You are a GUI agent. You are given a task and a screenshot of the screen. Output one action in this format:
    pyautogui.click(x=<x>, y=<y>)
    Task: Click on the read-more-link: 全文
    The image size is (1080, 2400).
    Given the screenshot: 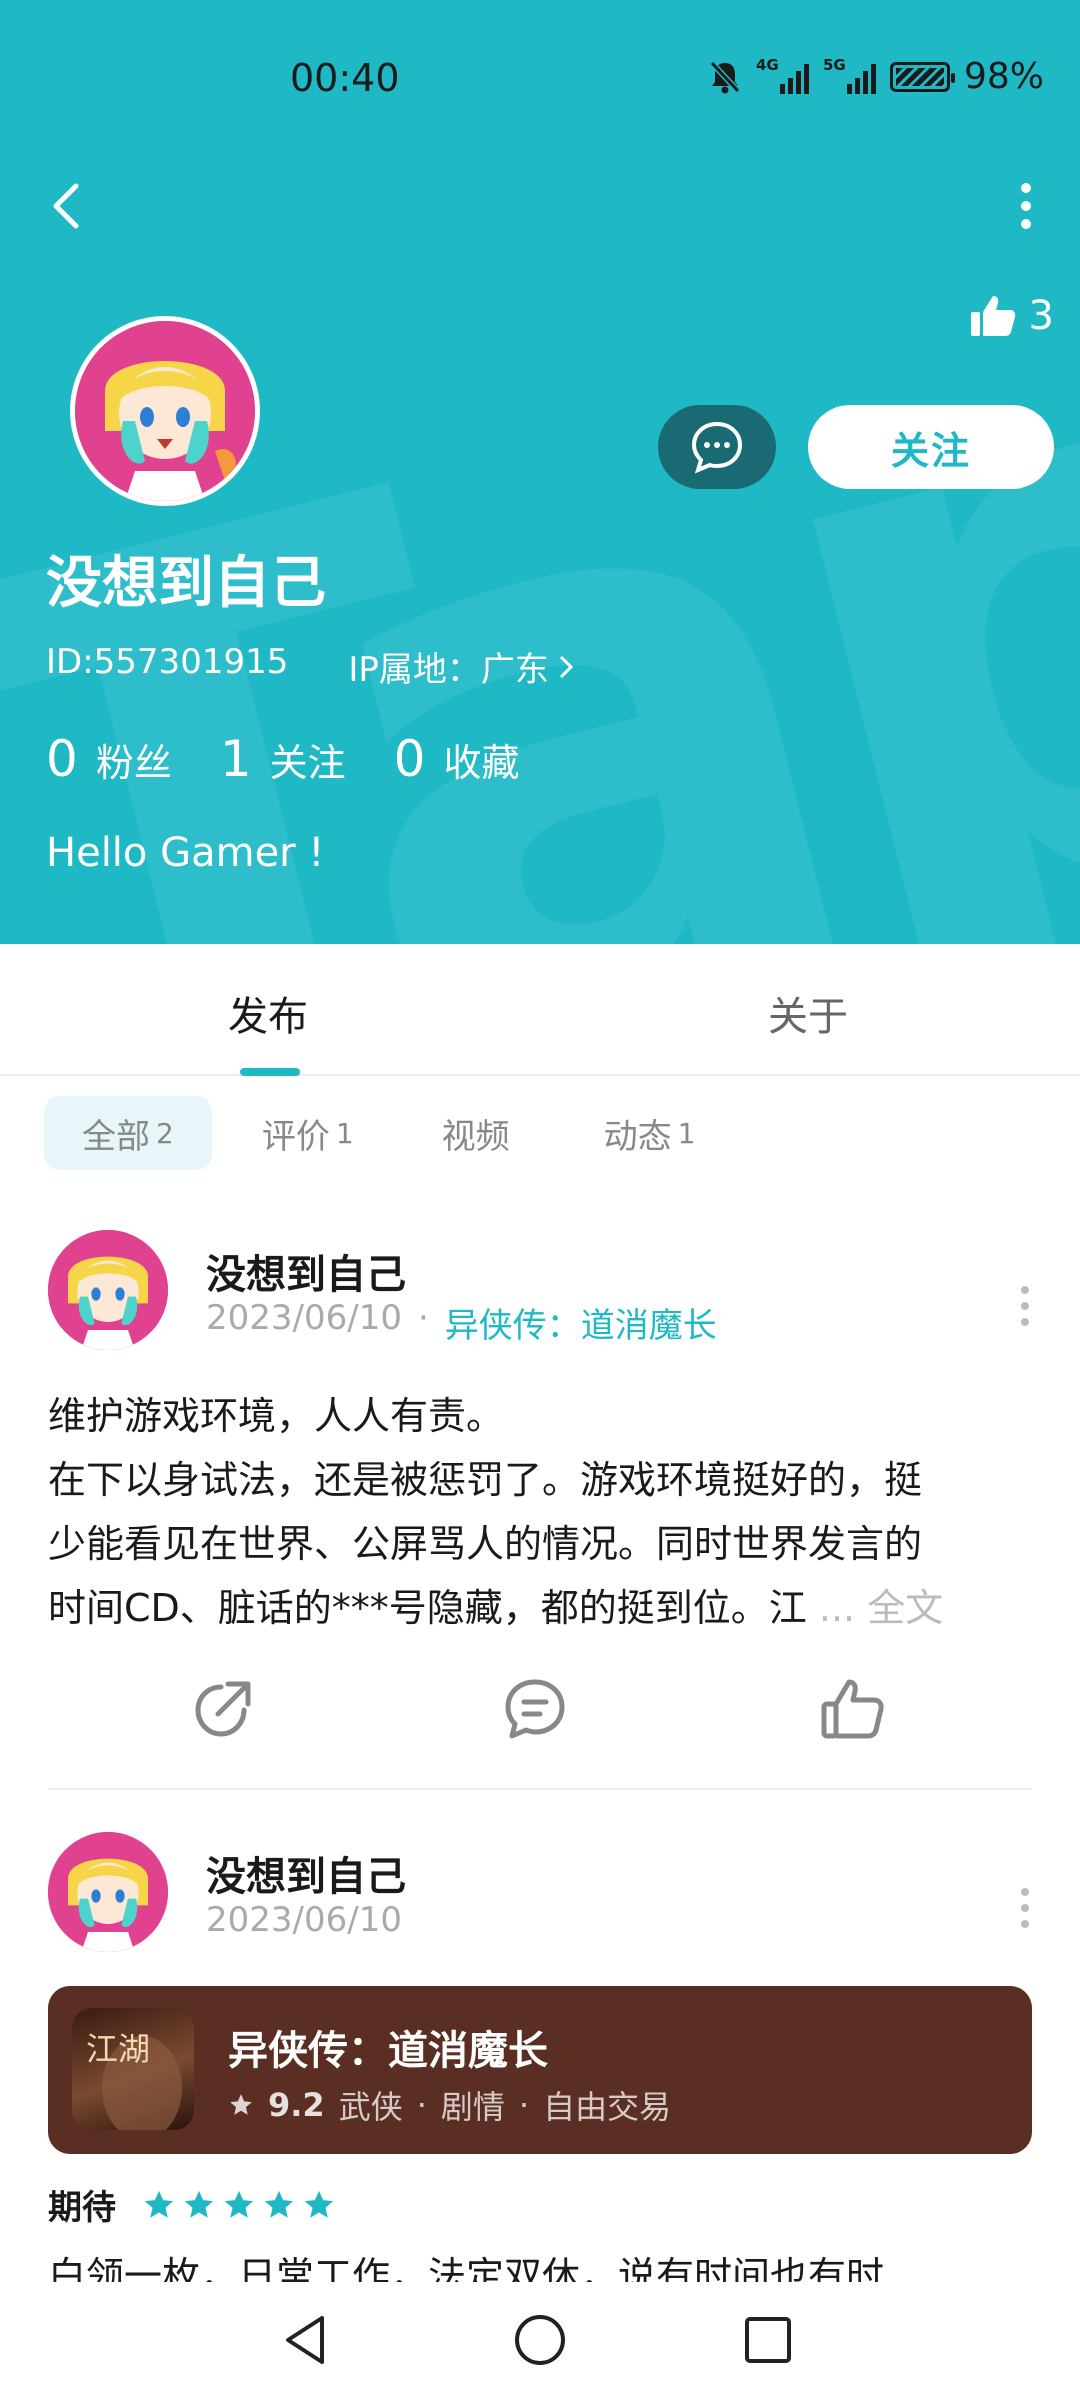 What is the action you would take?
    pyautogui.click(x=905, y=1608)
    